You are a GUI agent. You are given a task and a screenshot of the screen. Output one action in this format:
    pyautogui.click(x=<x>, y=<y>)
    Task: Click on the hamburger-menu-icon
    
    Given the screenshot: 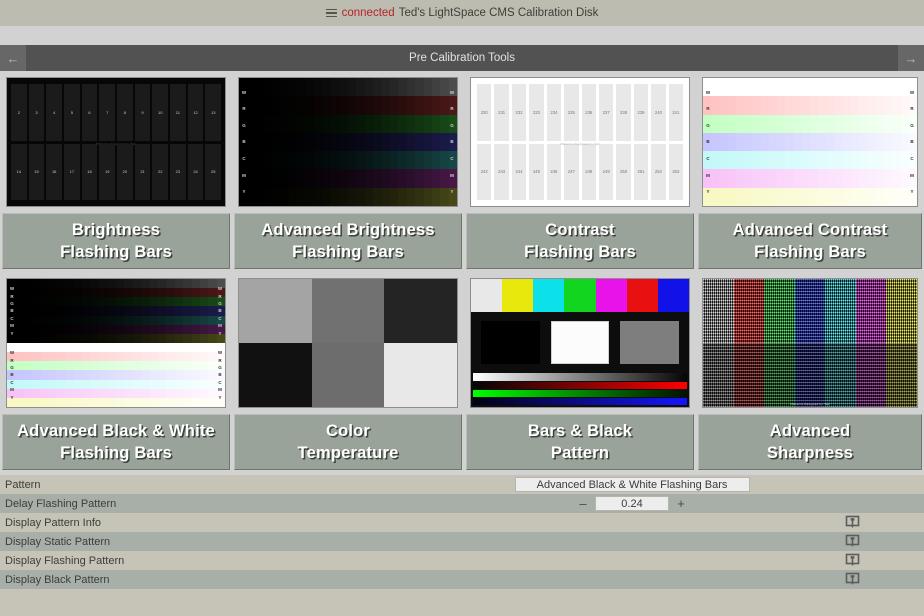 What is the action you would take?
    pyautogui.click(x=331, y=13)
    